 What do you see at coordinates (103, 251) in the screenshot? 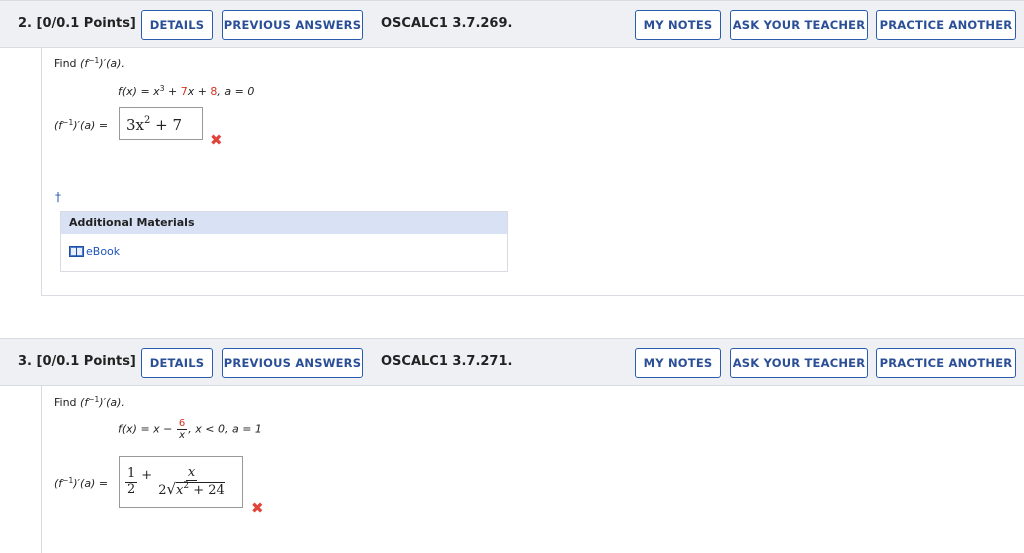
I see `ebook-label: eBook` at bounding box center [103, 251].